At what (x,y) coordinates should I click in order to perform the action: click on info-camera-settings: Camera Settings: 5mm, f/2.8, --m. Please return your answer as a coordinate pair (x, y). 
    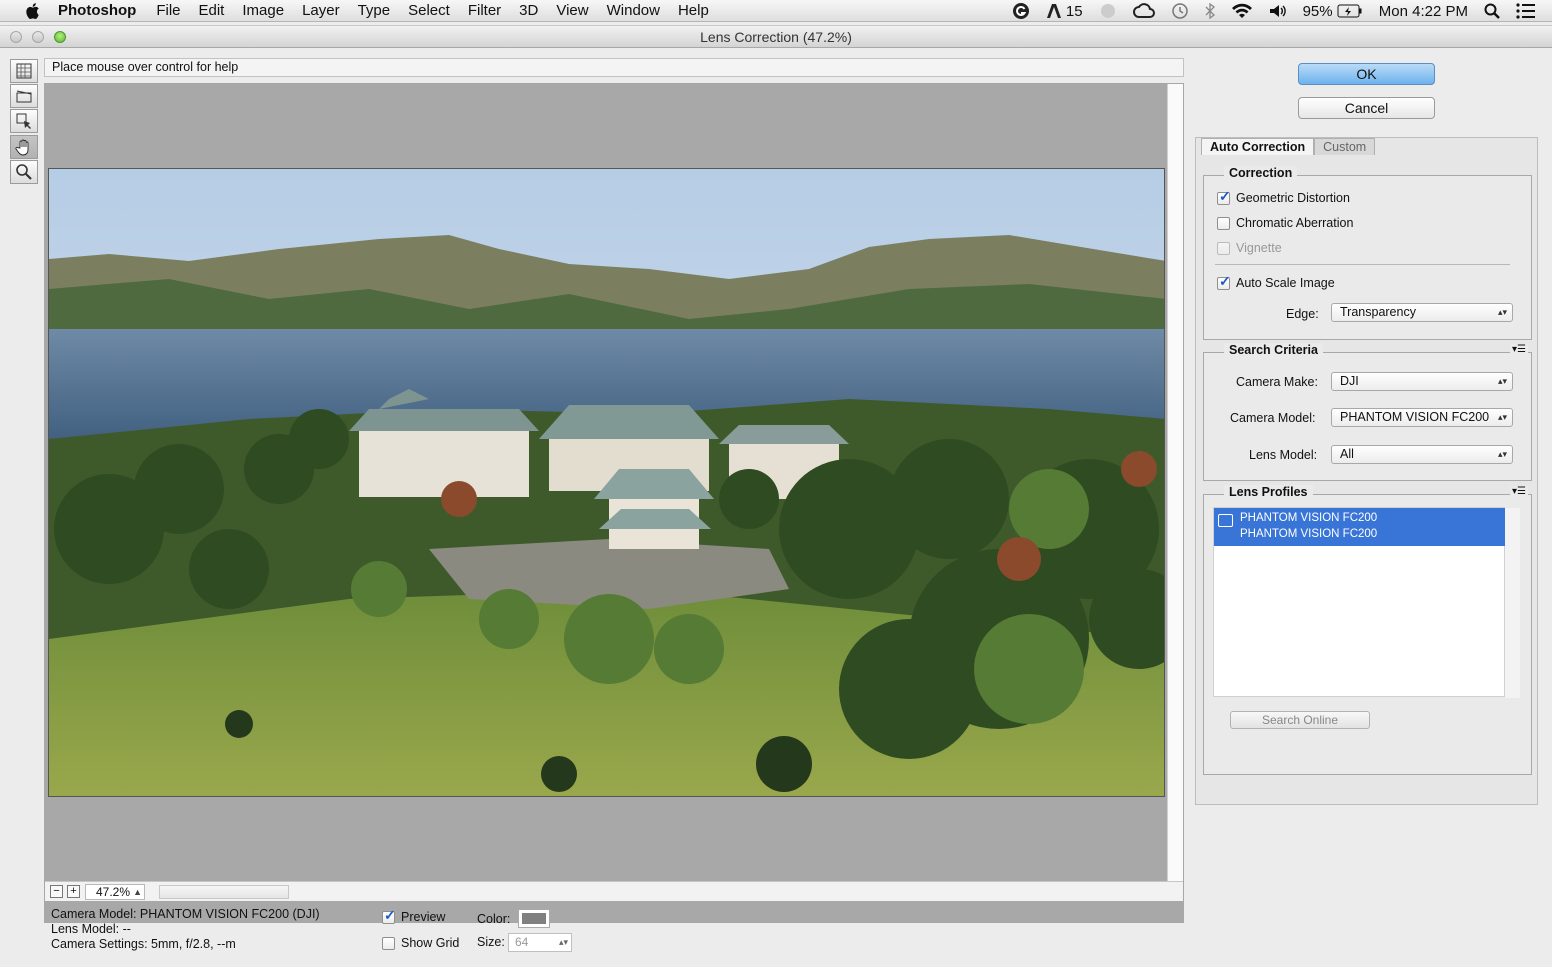
    Looking at the image, I should click on (143, 944).